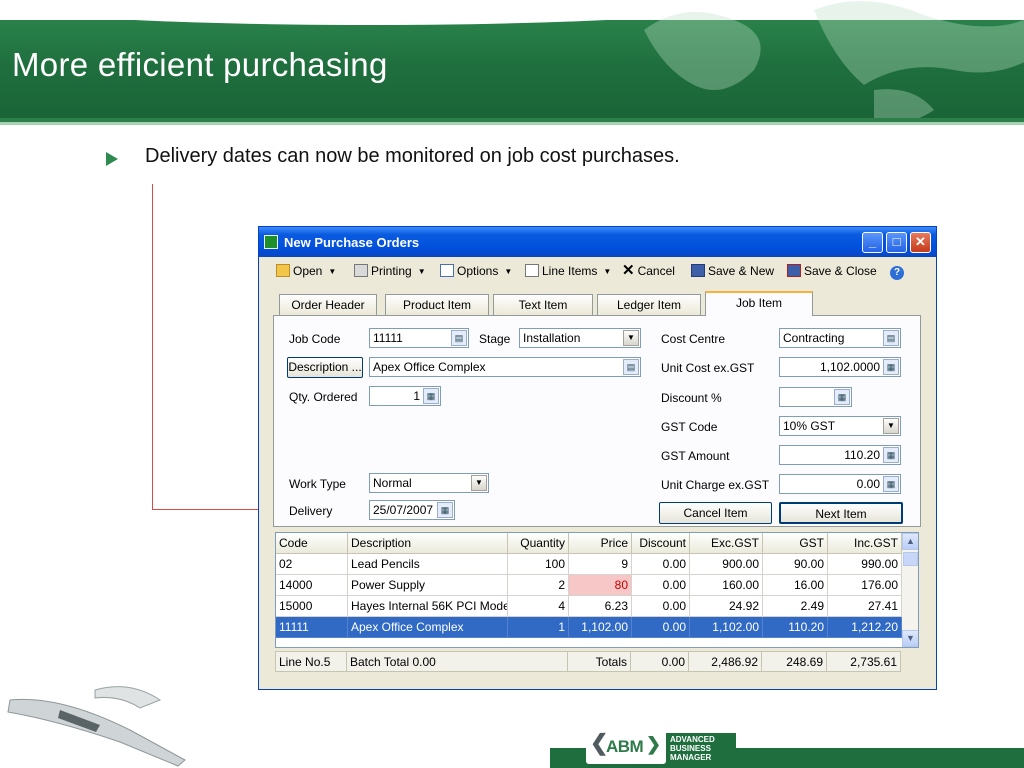 The width and height of the screenshot is (1024, 768). What do you see at coordinates (600, 543) in the screenshot?
I see `col-price-header: Price` at bounding box center [600, 543].